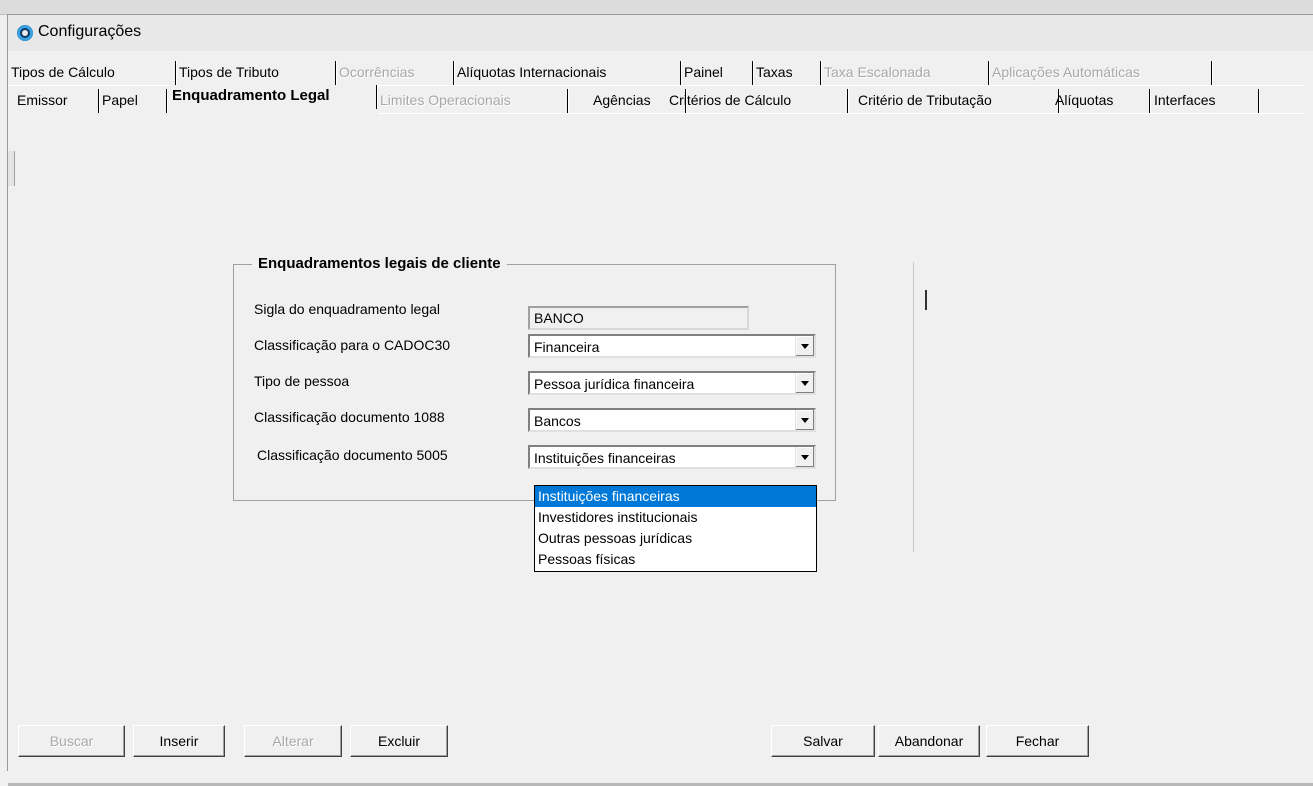 Image resolution: width=1313 pixels, height=786 pixels. What do you see at coordinates (605, 458) in the screenshot?
I see `doc5005-value: Instituições financeiras` at bounding box center [605, 458].